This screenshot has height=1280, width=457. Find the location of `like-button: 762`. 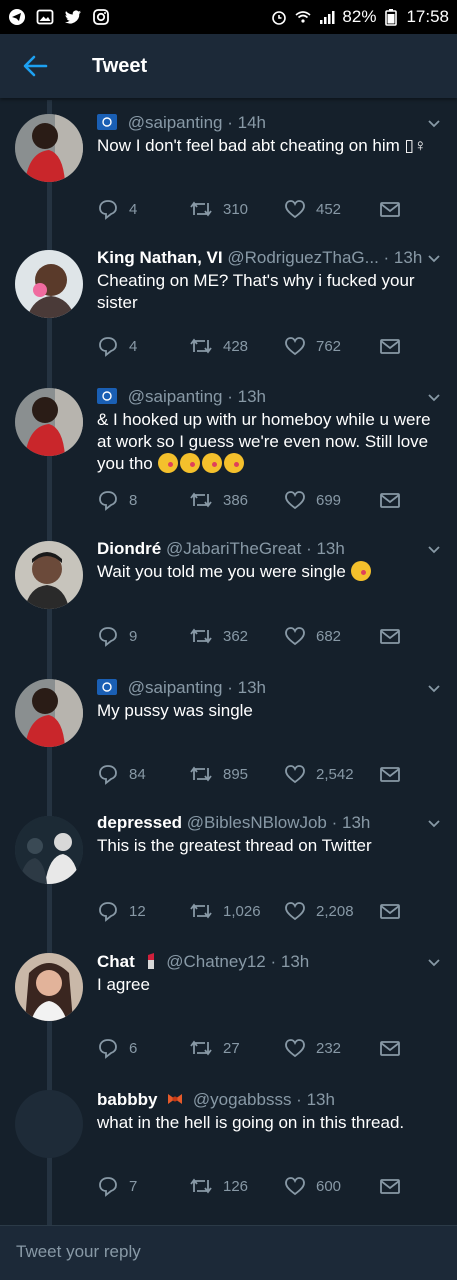

like-button: 762 is located at coordinates (331, 346).